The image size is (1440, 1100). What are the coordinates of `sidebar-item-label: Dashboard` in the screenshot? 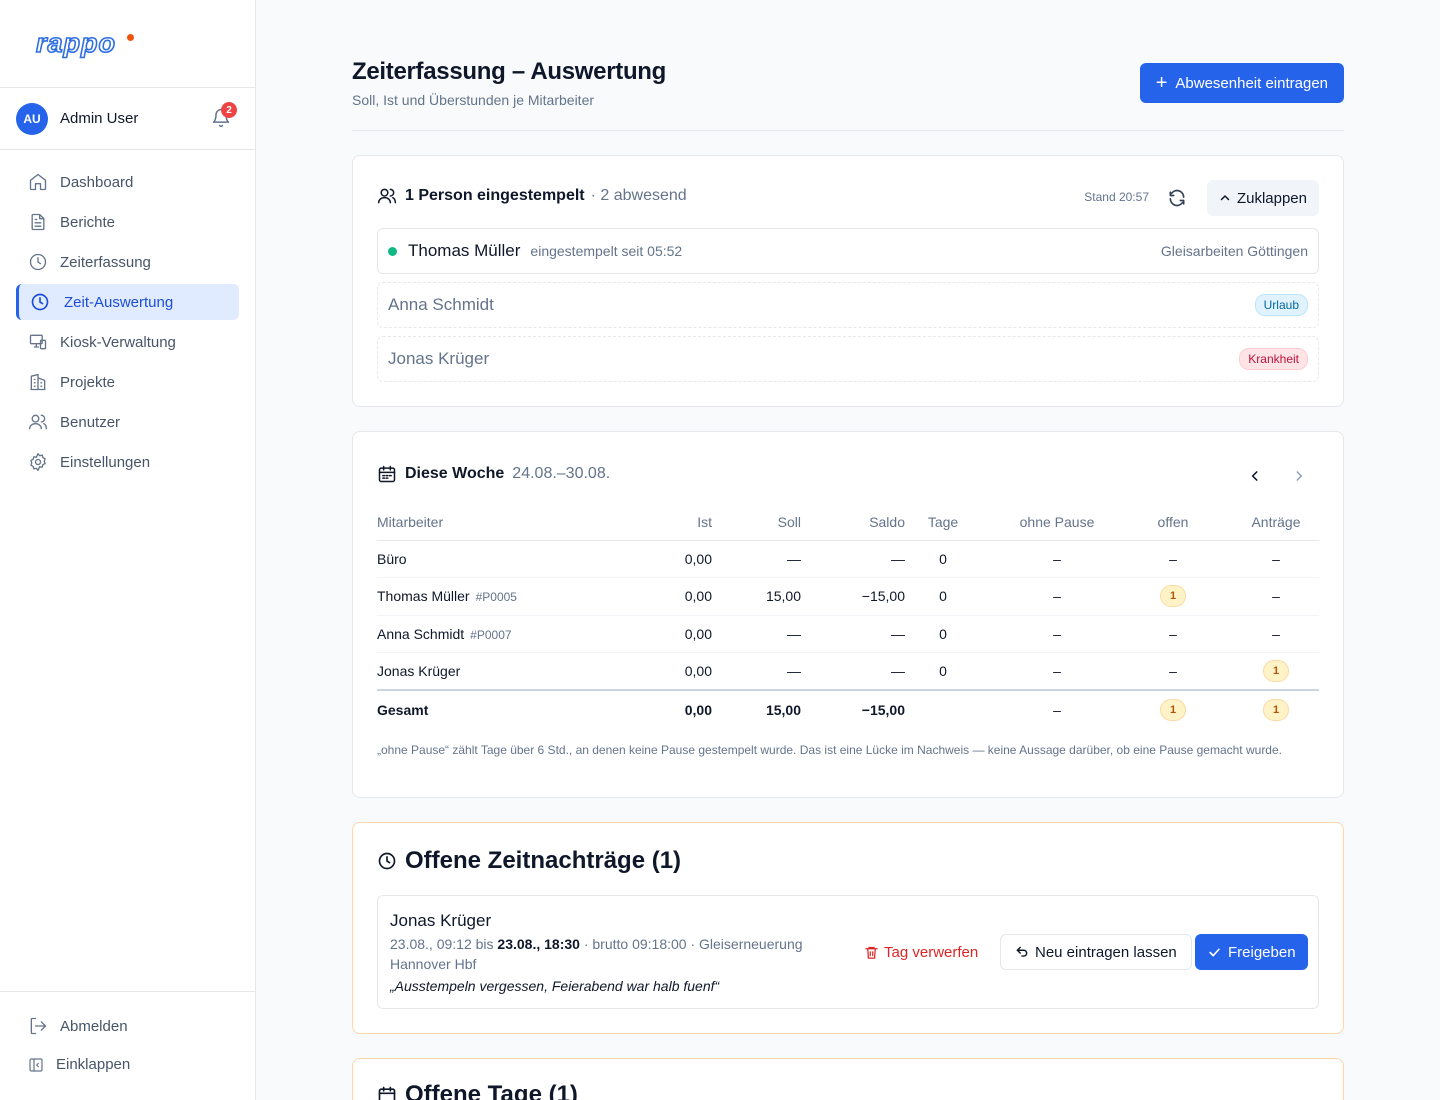 It's located at (97, 182).